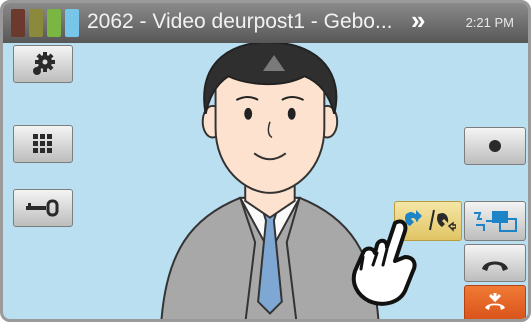 This screenshot has height=322, width=531. I want to click on record-button, so click(495, 146).